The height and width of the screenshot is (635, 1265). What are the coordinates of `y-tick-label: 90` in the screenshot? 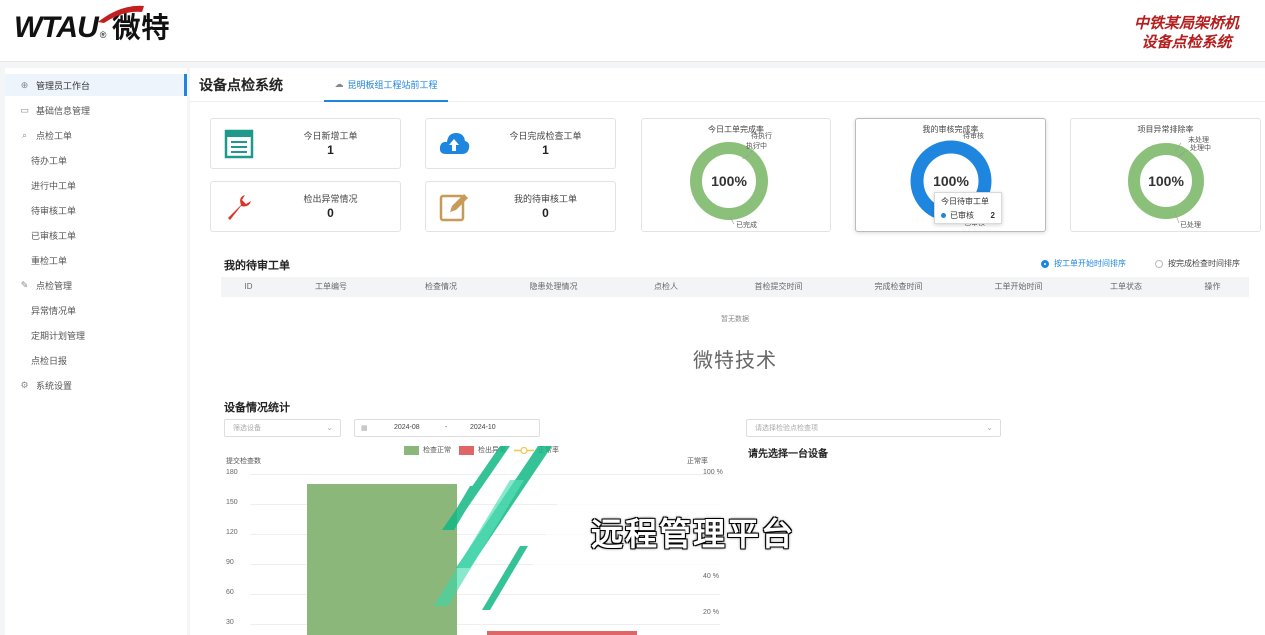 It's located at (230, 562).